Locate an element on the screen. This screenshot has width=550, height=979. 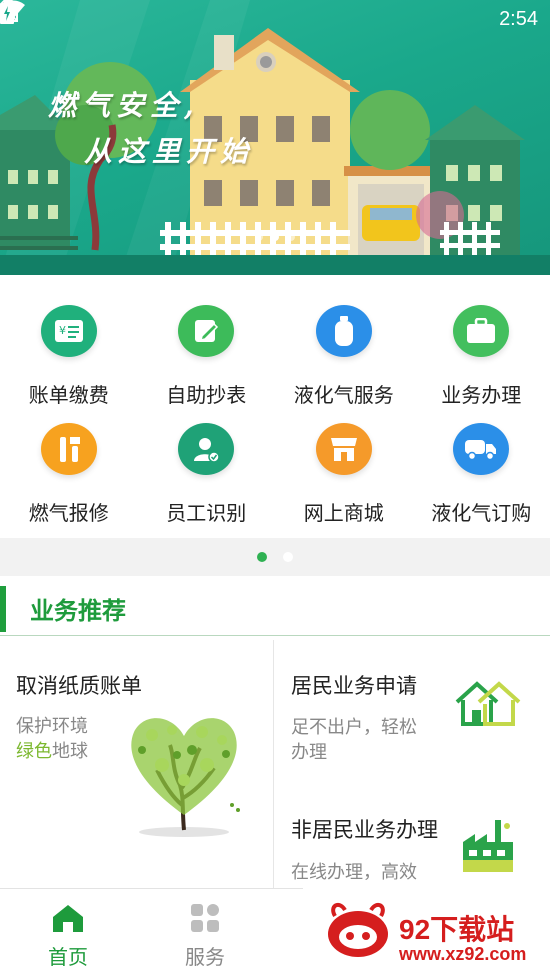
card-resident-business-application: 居民业务申请 足不出户，轻松 办理 is located at coordinates (412, 710).